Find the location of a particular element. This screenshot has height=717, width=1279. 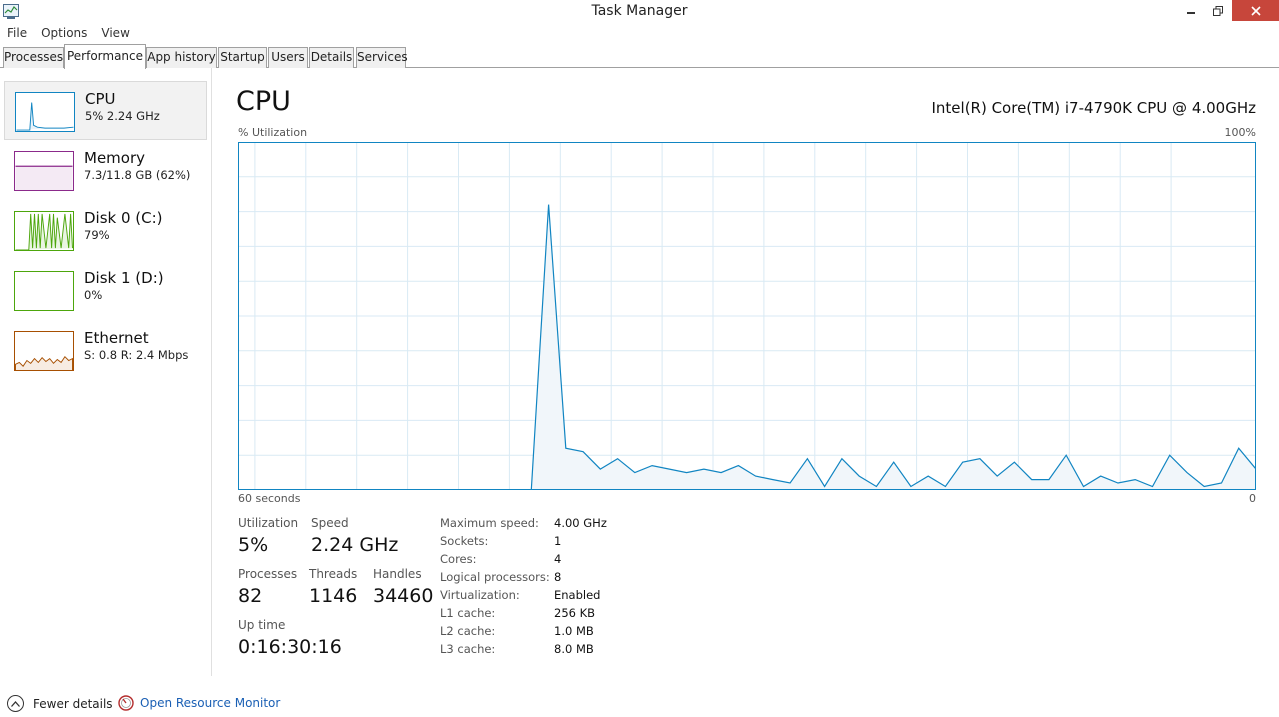

menu-file: File is located at coordinates (17, 33).